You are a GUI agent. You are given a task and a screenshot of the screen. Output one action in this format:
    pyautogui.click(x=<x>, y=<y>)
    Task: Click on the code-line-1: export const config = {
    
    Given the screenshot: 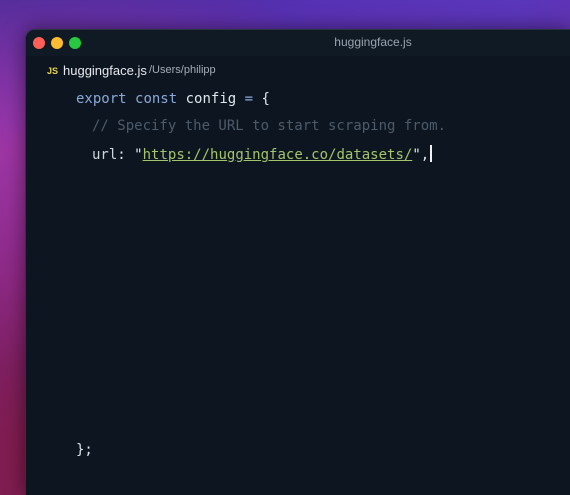 What is the action you would take?
    pyautogui.click(x=173, y=99)
    